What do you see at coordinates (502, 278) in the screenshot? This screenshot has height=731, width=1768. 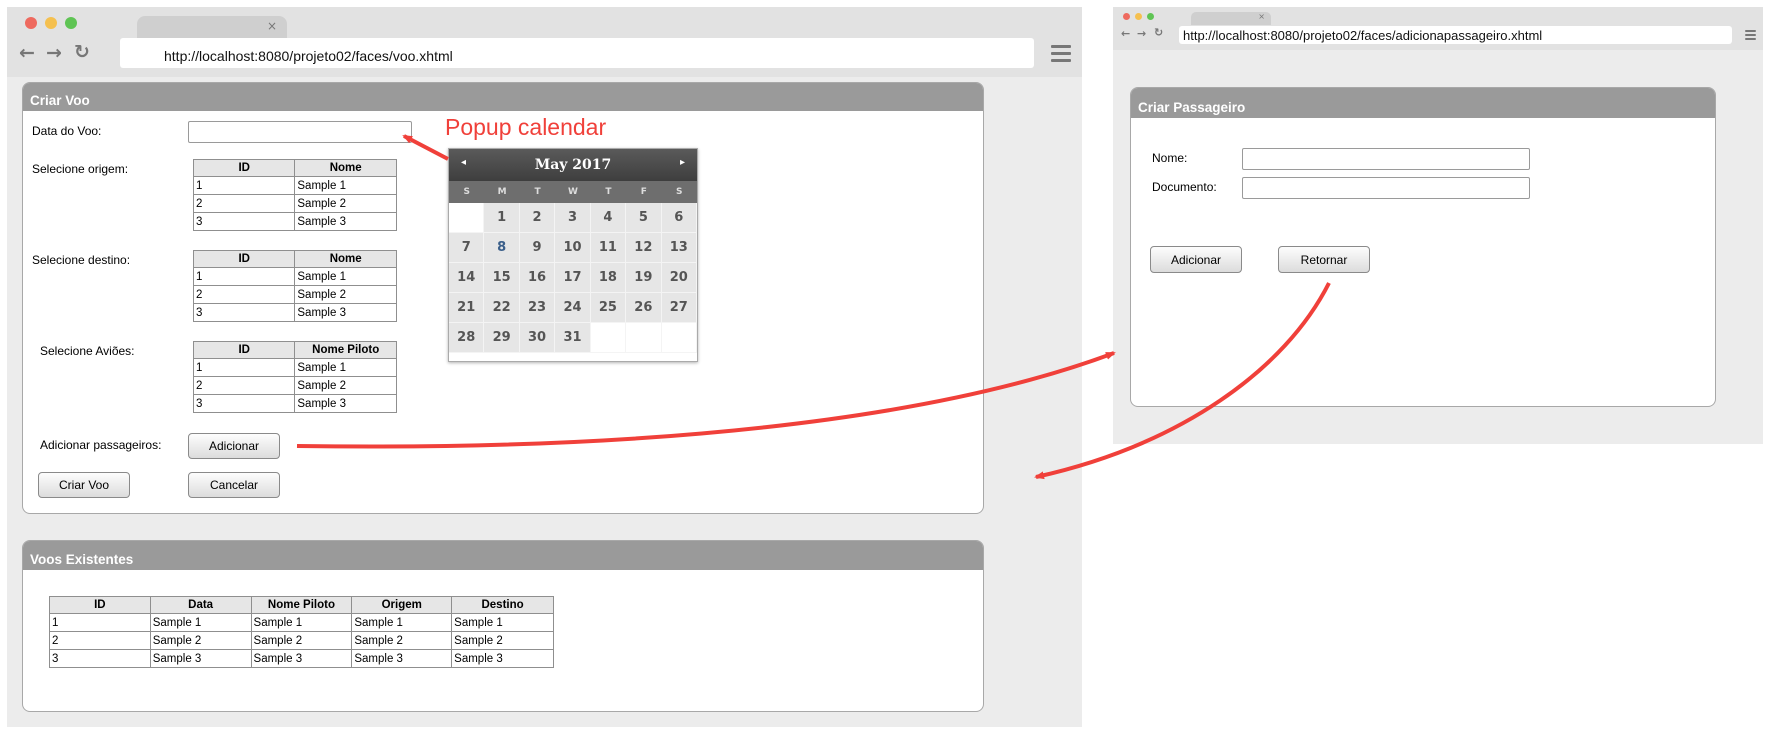 I see `calendar-day: 15` at bounding box center [502, 278].